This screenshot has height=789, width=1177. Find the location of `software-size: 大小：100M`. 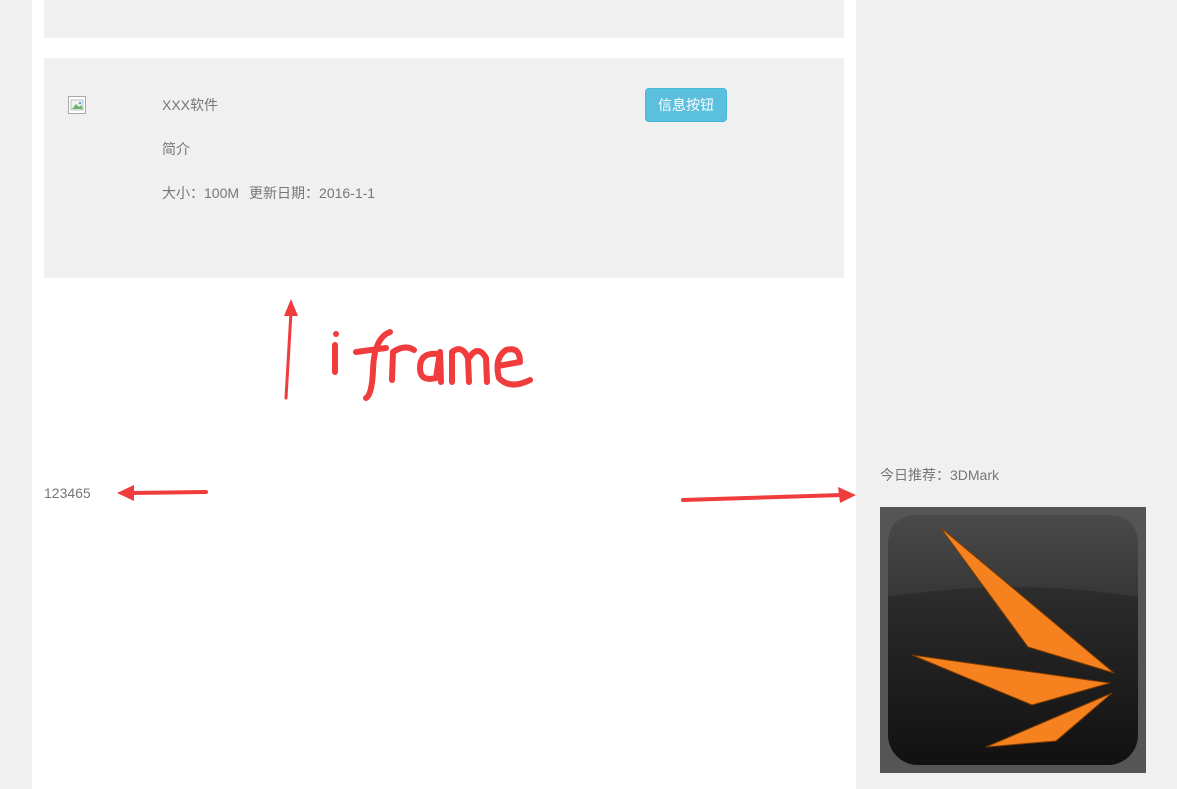

software-size: 大小：100M is located at coordinates (201, 193).